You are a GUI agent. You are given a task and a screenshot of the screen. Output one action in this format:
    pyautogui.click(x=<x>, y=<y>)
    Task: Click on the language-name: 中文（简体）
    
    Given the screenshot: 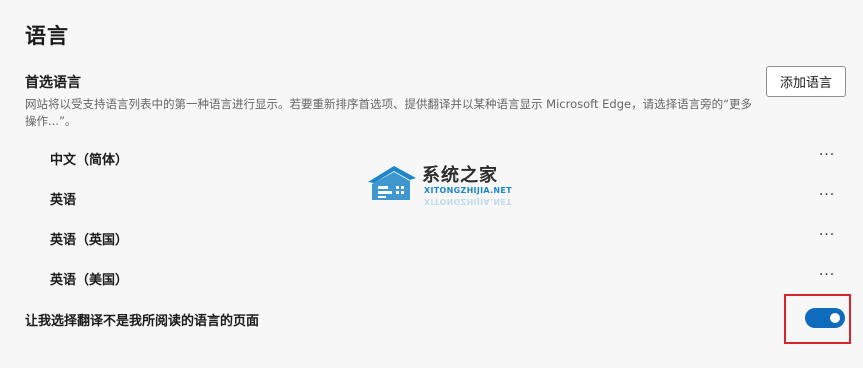 What is the action you would take?
    pyautogui.click(x=89, y=160)
    